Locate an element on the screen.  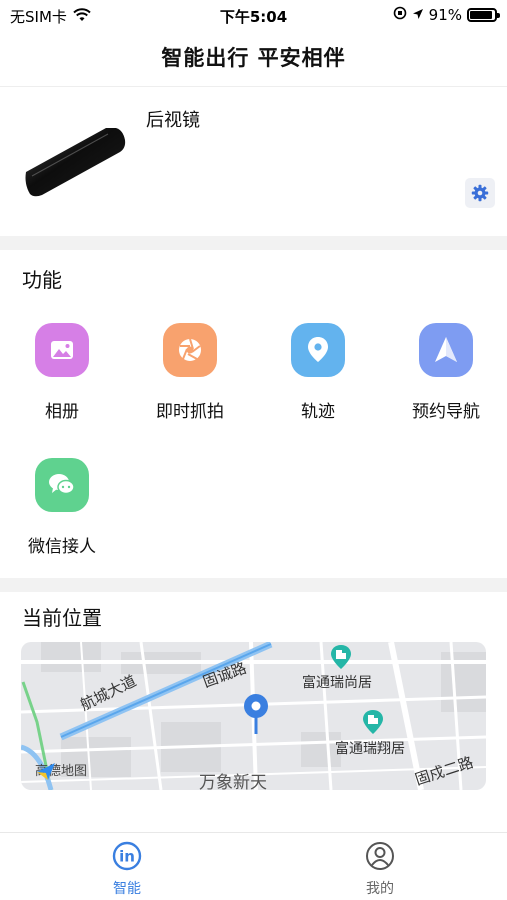
battery-icon is located at coordinates (483, 15).